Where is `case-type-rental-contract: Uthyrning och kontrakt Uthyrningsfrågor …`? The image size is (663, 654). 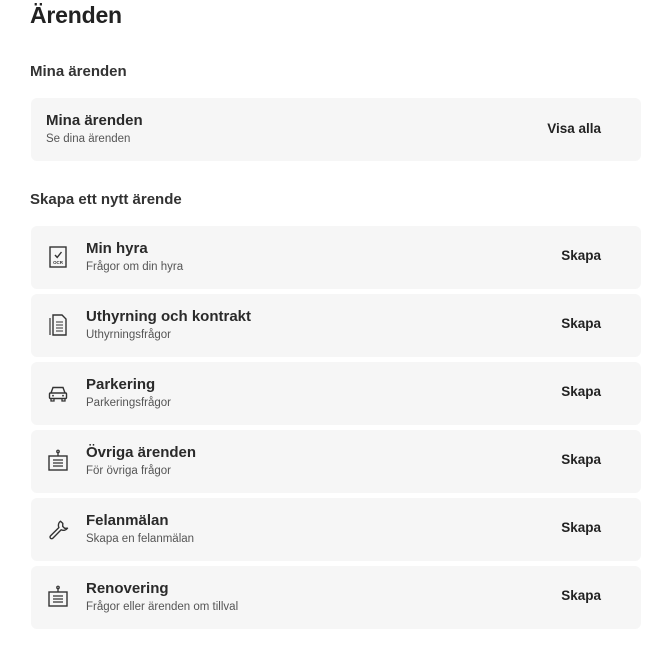
case-type-rental-contract: Uthyrning och kontrakt Uthyrningsfrågor … is located at coordinates (336, 325).